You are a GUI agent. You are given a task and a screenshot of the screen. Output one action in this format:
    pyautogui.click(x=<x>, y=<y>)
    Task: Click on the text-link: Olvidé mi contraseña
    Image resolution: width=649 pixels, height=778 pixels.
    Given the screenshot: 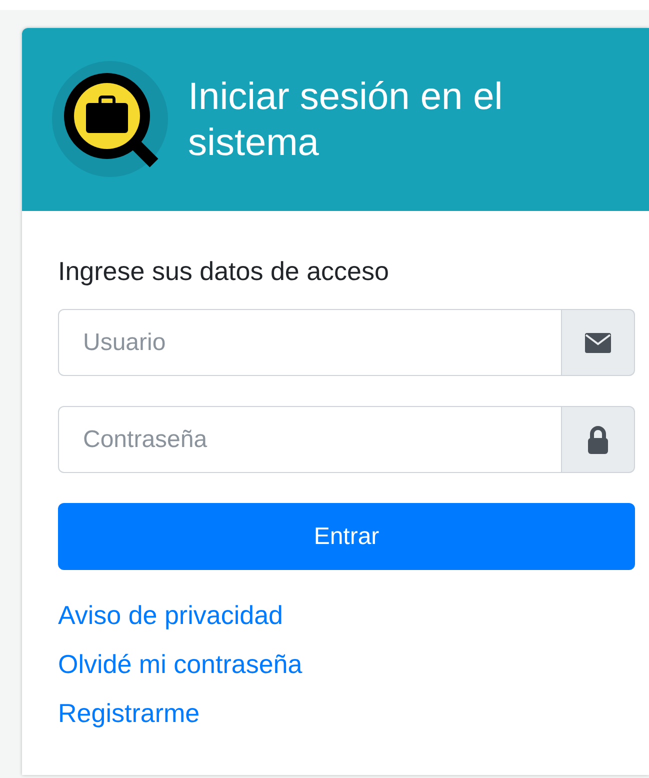 What is the action you would take?
    pyautogui.click(x=180, y=664)
    